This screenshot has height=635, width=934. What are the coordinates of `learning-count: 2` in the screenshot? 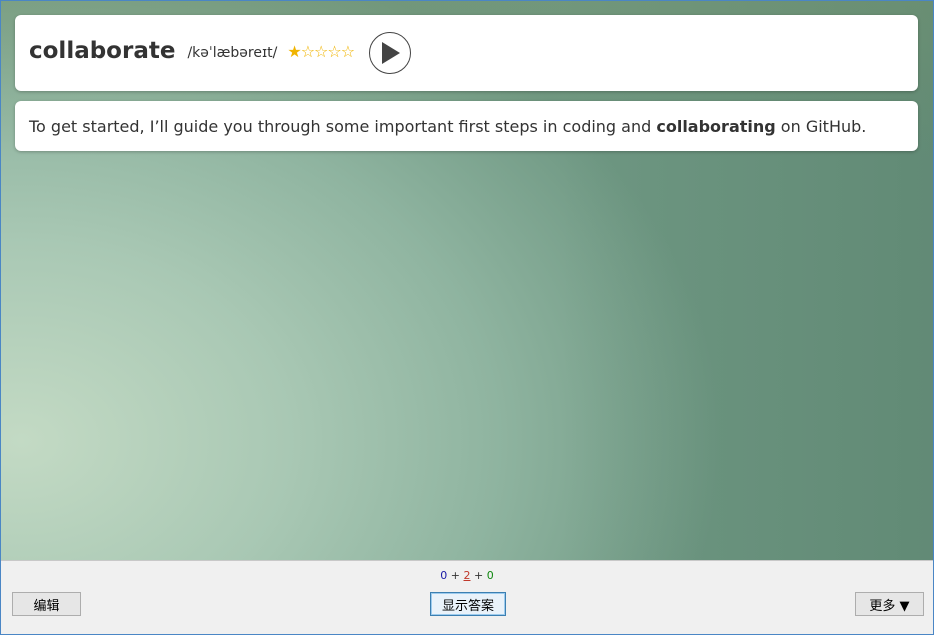 It's located at (467, 575).